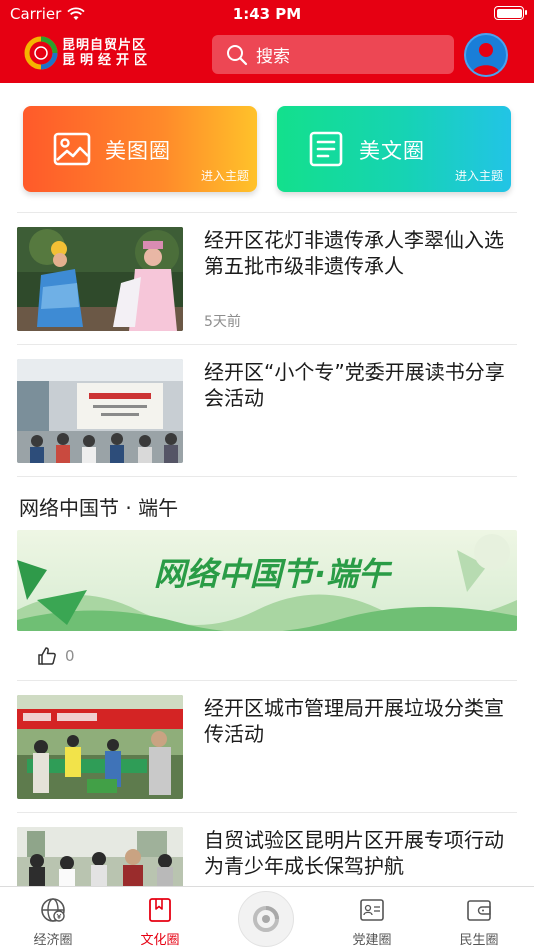 This screenshot has height=950, width=534. I want to click on news-title: 自贸试验区昆明片区开展专项行动 为青少年成长保驾护航, so click(354, 853).